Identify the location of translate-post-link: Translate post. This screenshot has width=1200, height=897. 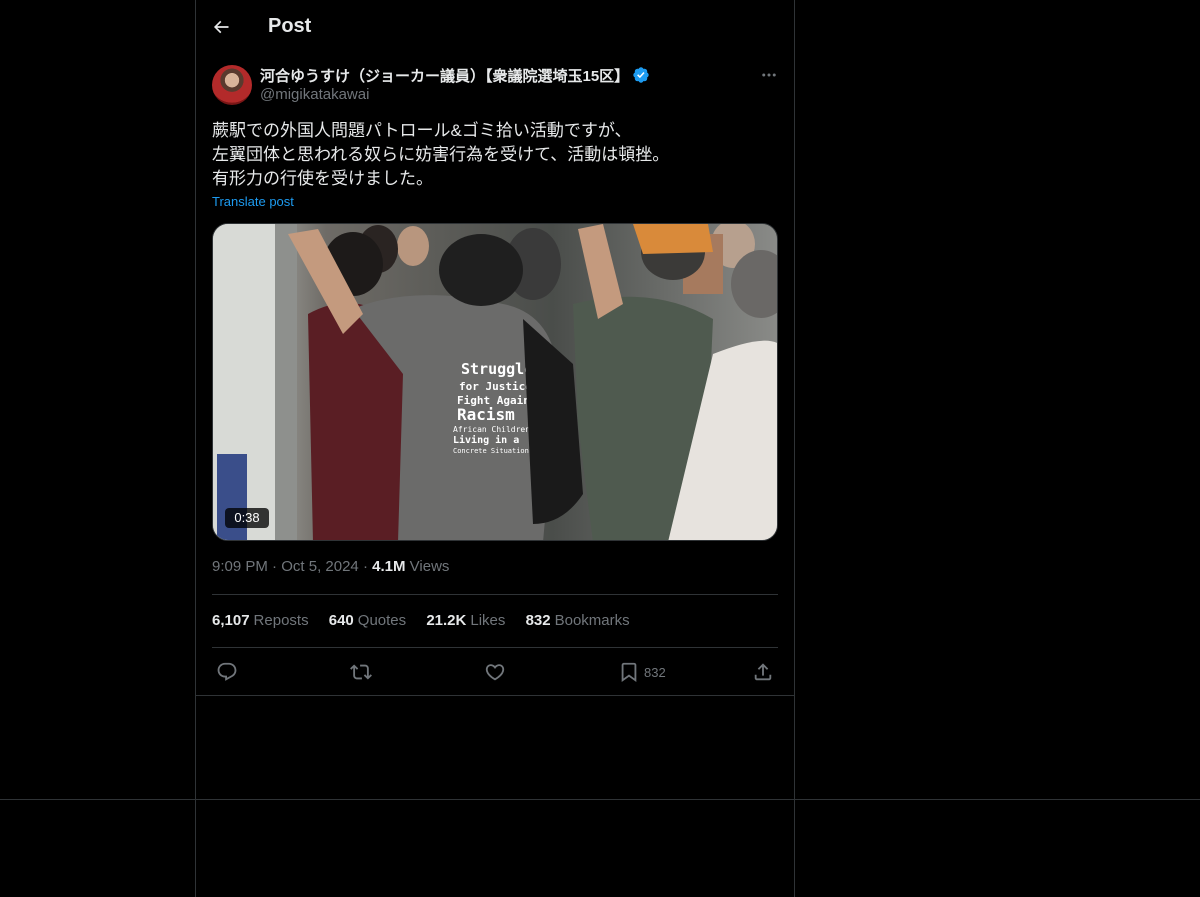
(253, 201).